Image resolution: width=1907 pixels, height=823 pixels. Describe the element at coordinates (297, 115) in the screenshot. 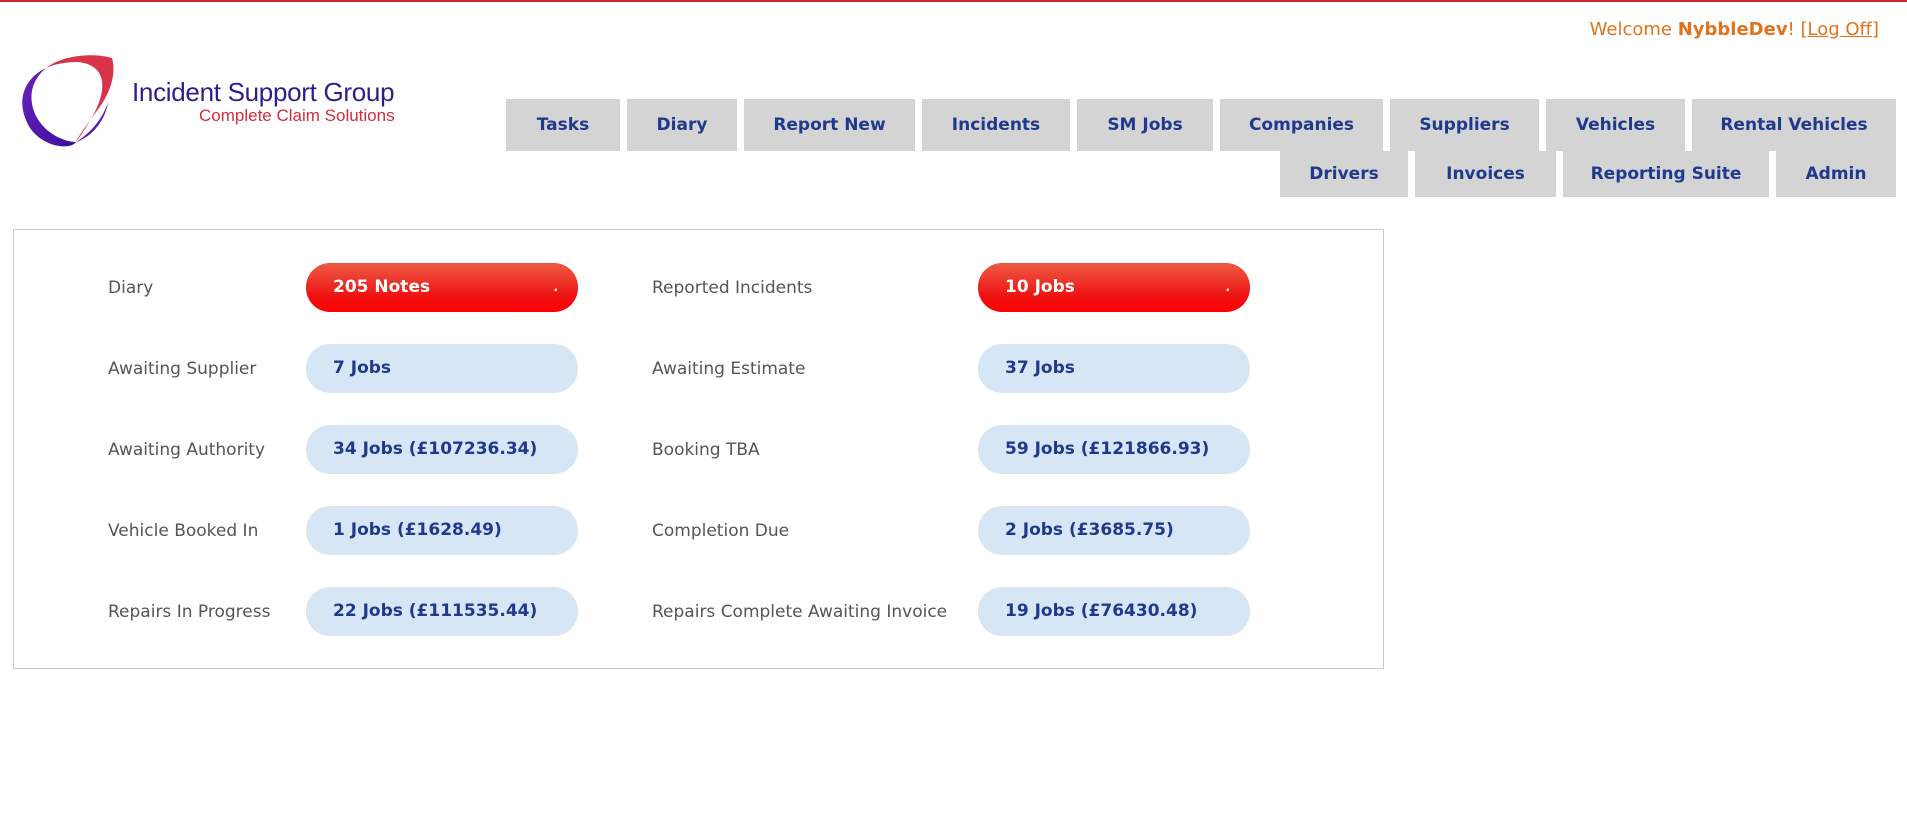

I see `logo-tagline: Complete Claim Solutions` at that location.